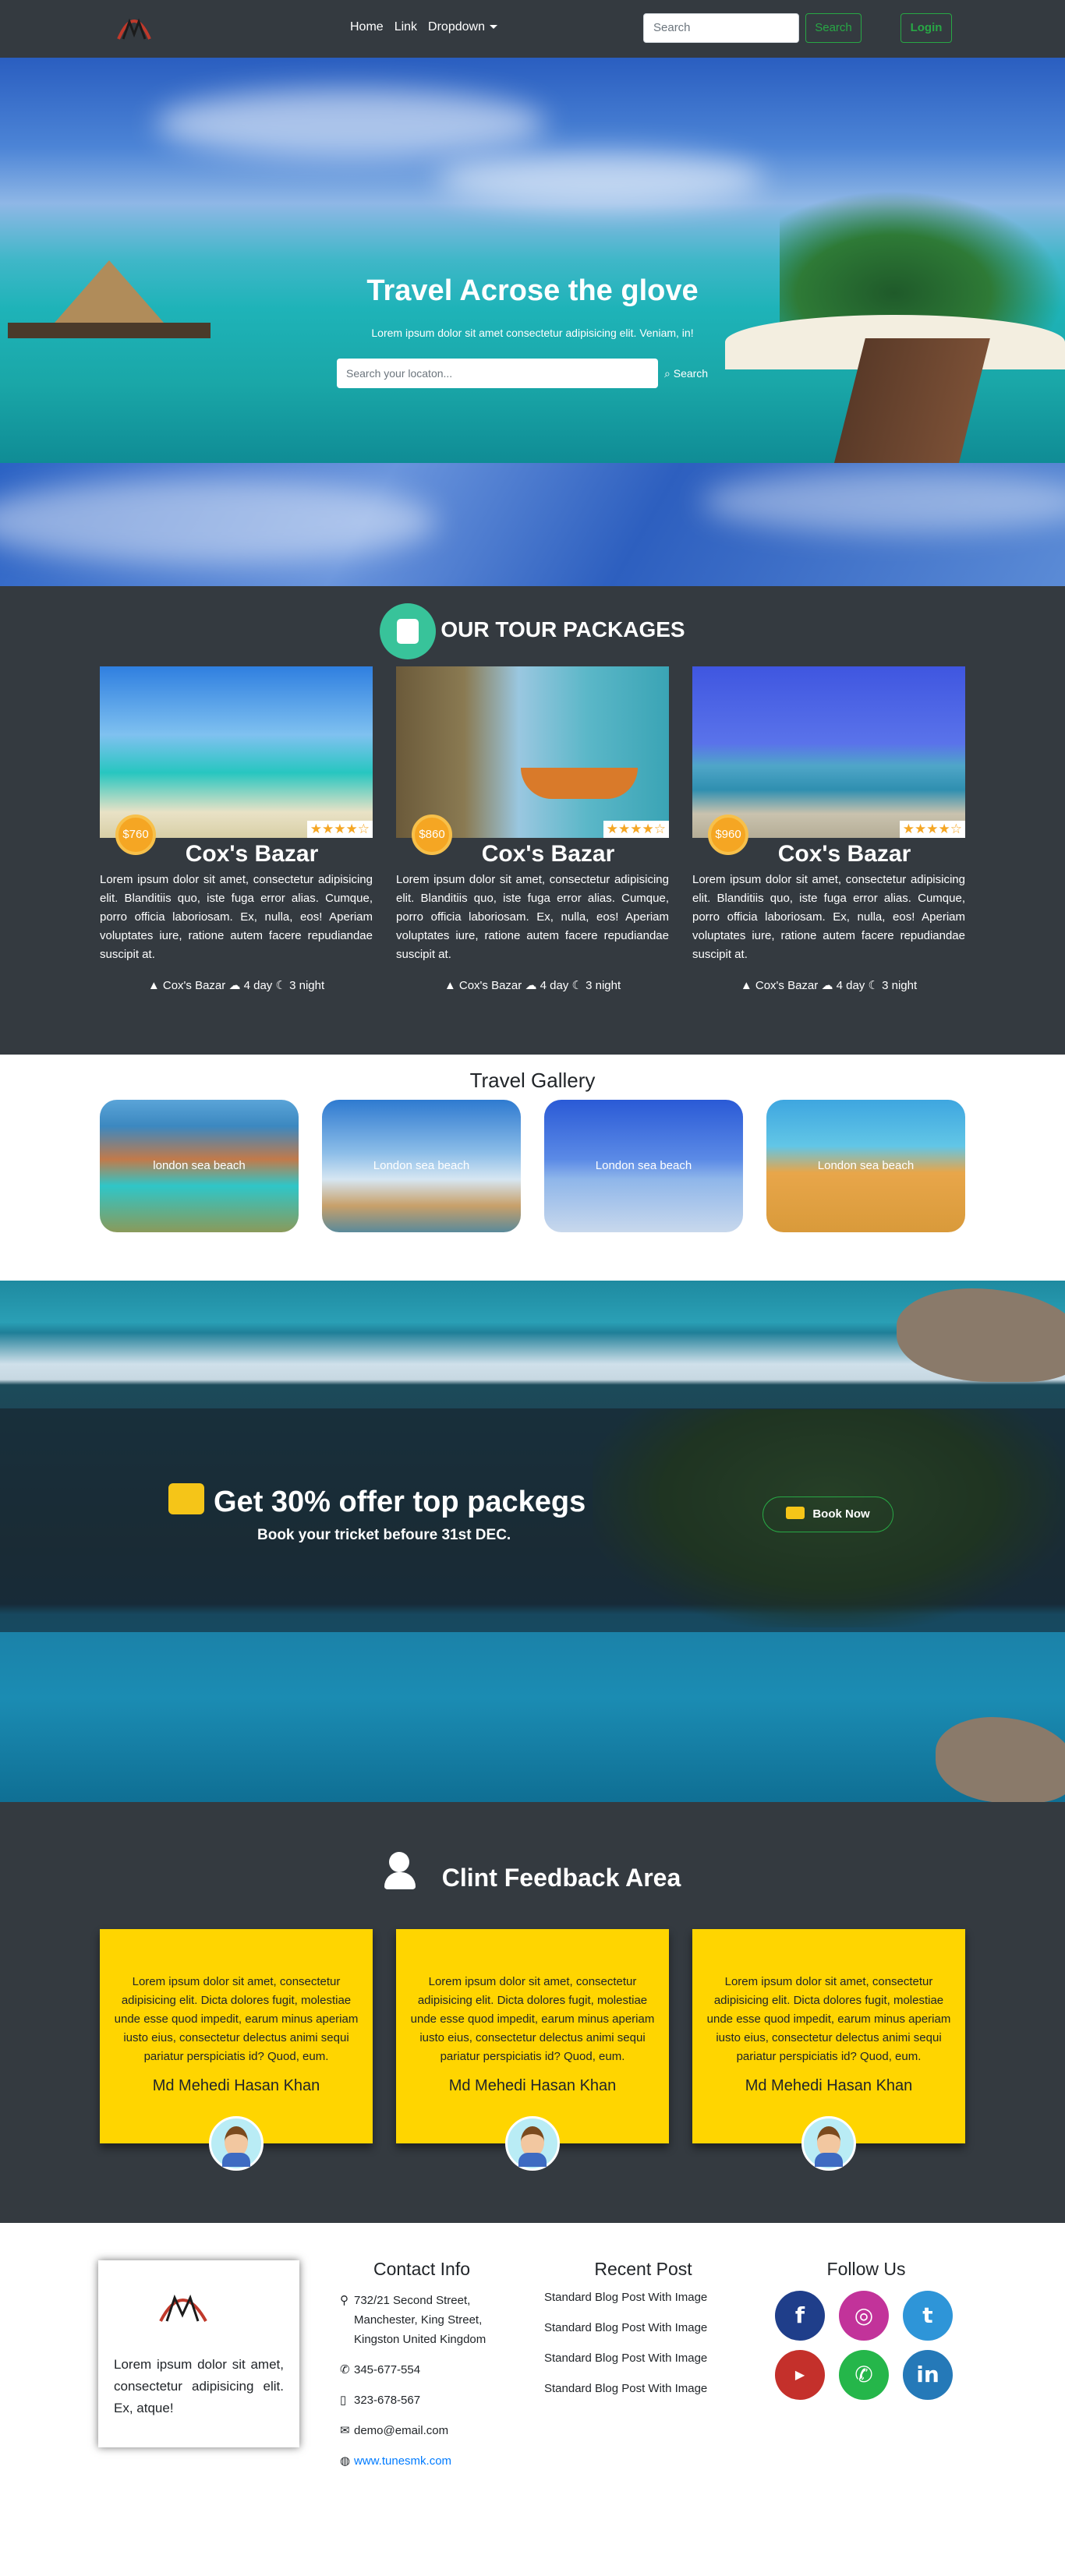 This screenshot has width=1065, height=2576. What do you see at coordinates (532, 290) in the screenshot?
I see `hero-title: Travel Acrose the glove` at bounding box center [532, 290].